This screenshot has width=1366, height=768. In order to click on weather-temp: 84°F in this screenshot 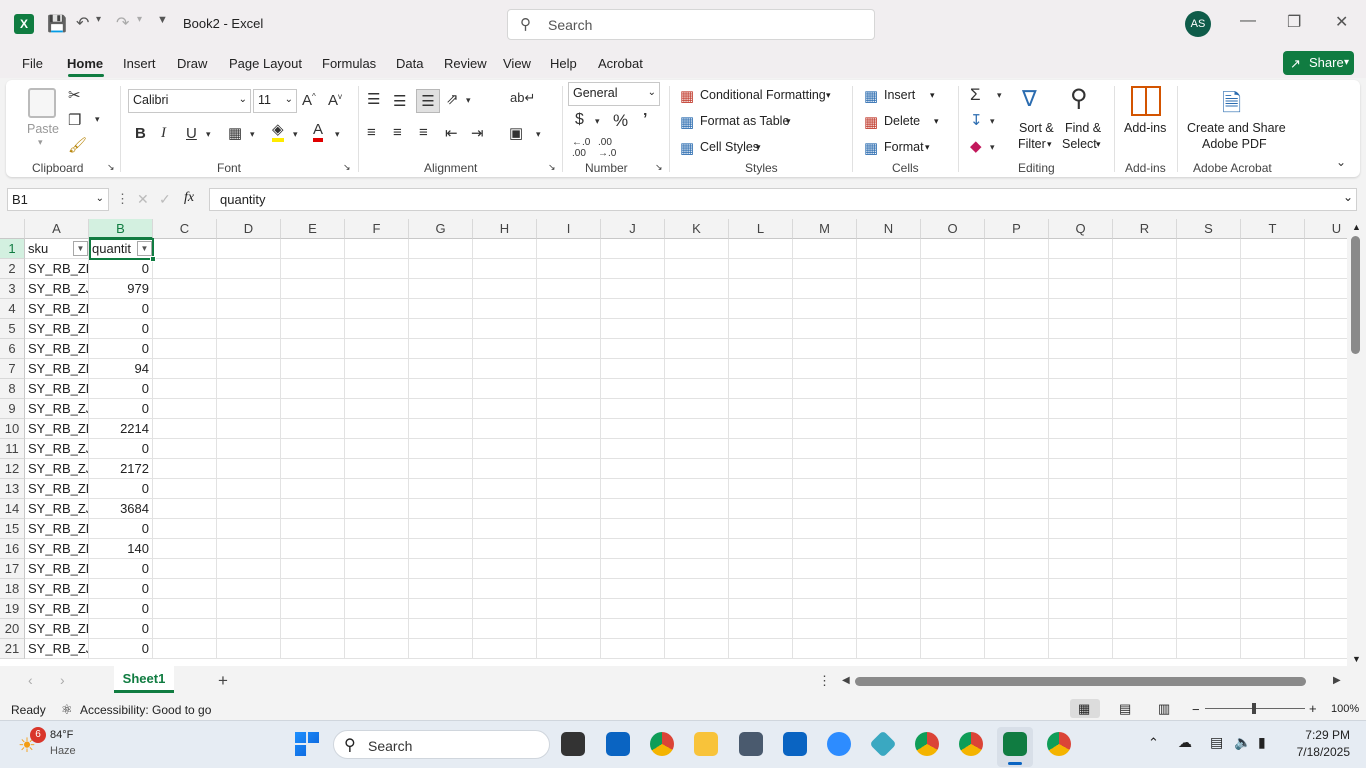, I will do `click(61, 735)`.